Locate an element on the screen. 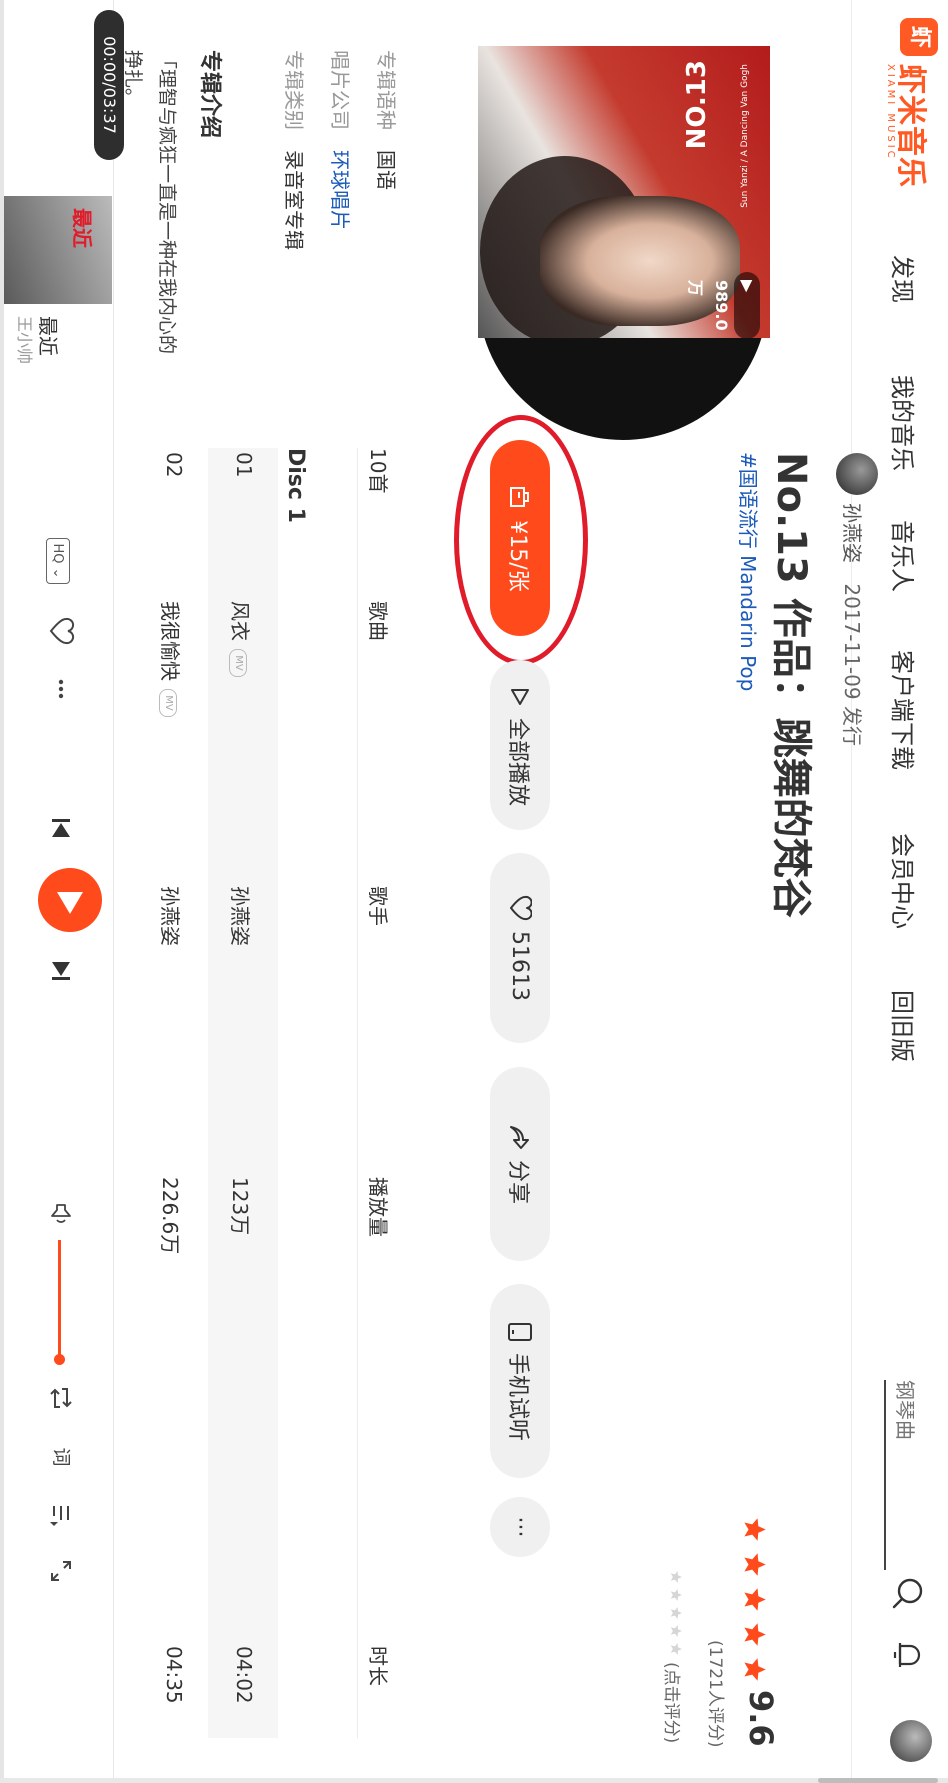 This screenshot has width=948, height=1783. track-duration: 04:35 is located at coordinates (174, 1675).